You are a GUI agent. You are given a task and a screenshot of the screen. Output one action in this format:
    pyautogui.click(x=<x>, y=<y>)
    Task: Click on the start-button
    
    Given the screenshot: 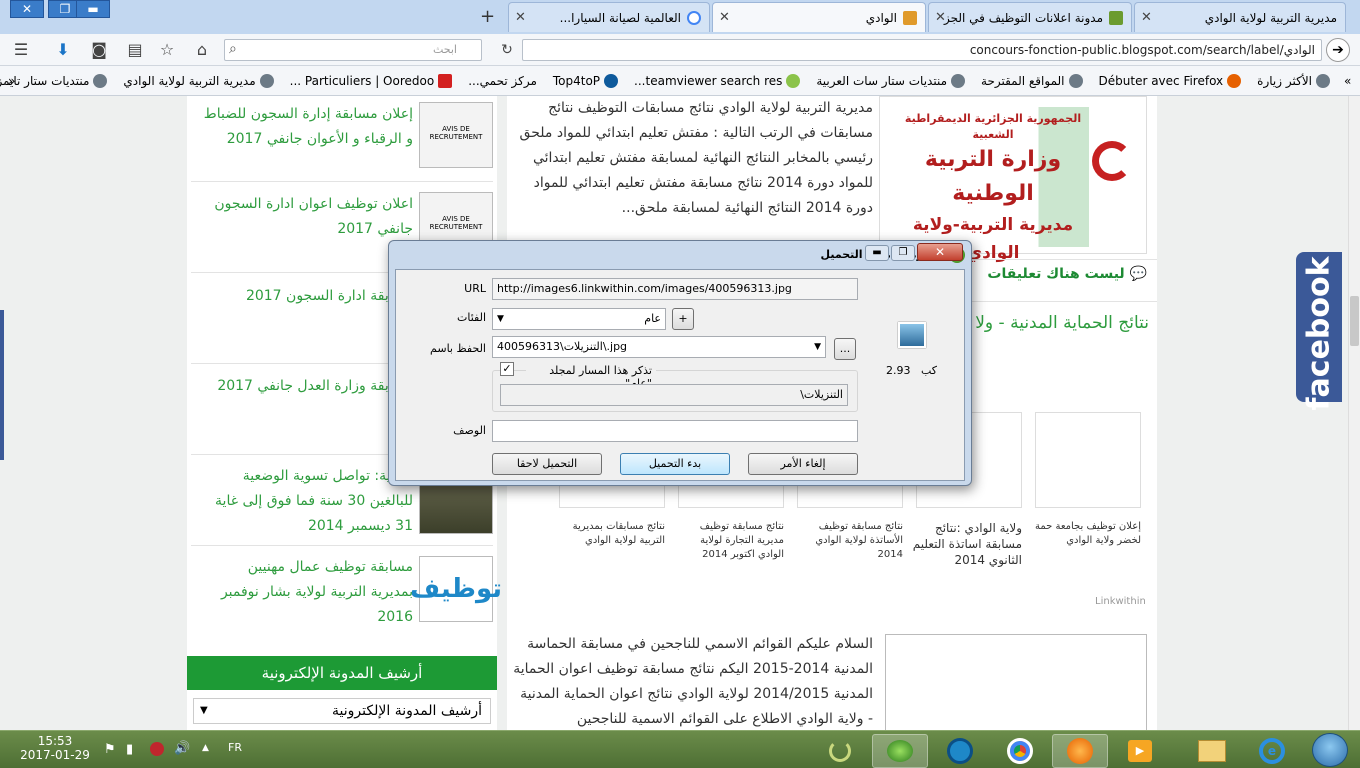 What is the action you would take?
    pyautogui.click(x=1330, y=750)
    